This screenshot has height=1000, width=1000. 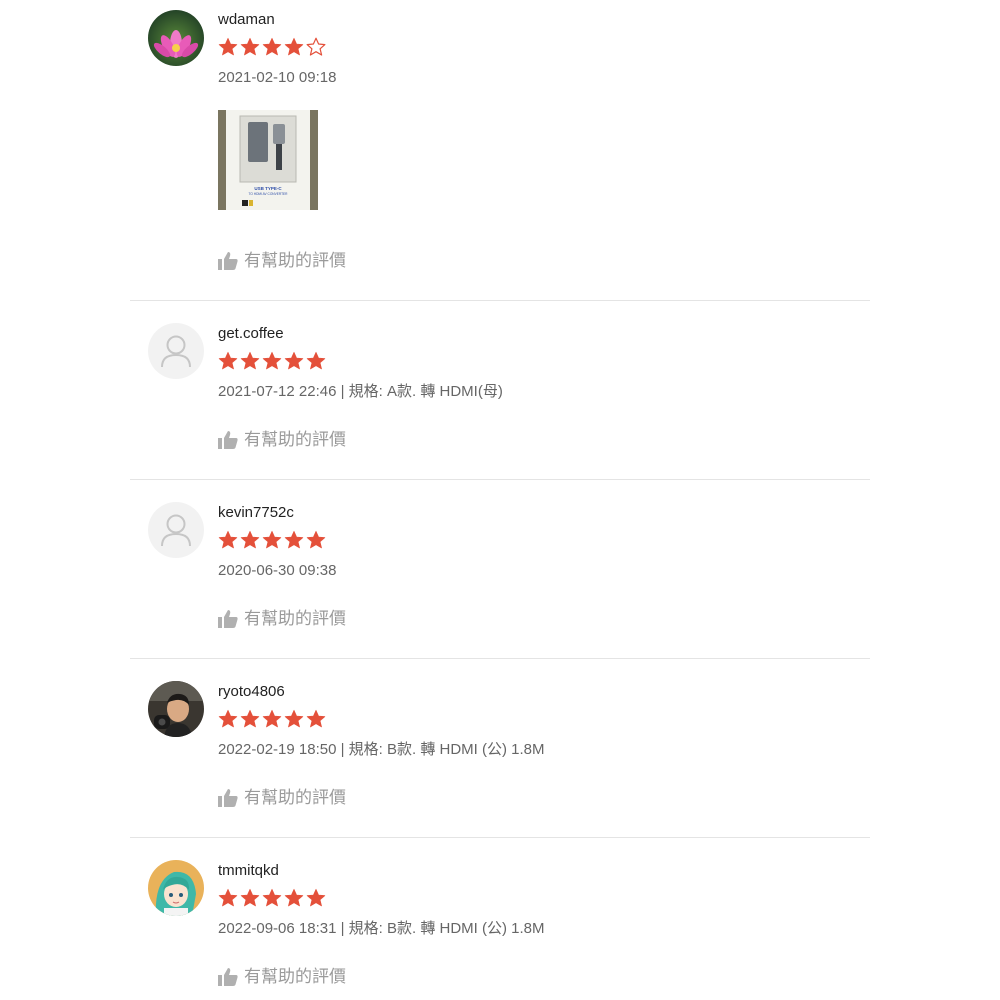 I want to click on reviewer-name: ryoto4806, so click(x=251, y=691).